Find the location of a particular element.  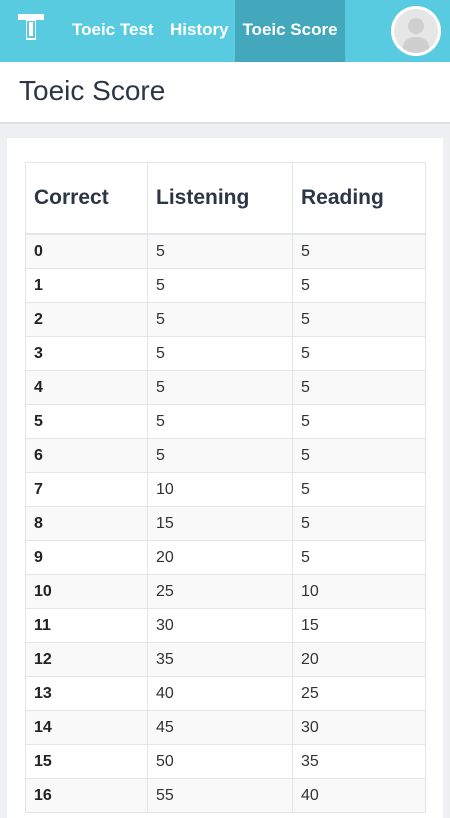

cell-listening: 20 is located at coordinates (220, 557).